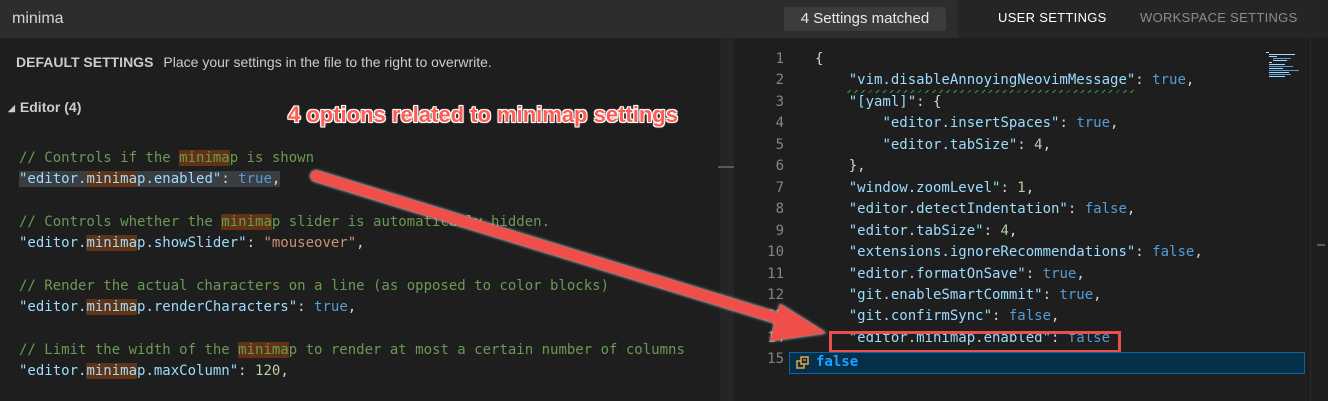 Image resolution: width=1328 pixels, height=401 pixels. I want to click on line-number: 1, so click(779, 59).